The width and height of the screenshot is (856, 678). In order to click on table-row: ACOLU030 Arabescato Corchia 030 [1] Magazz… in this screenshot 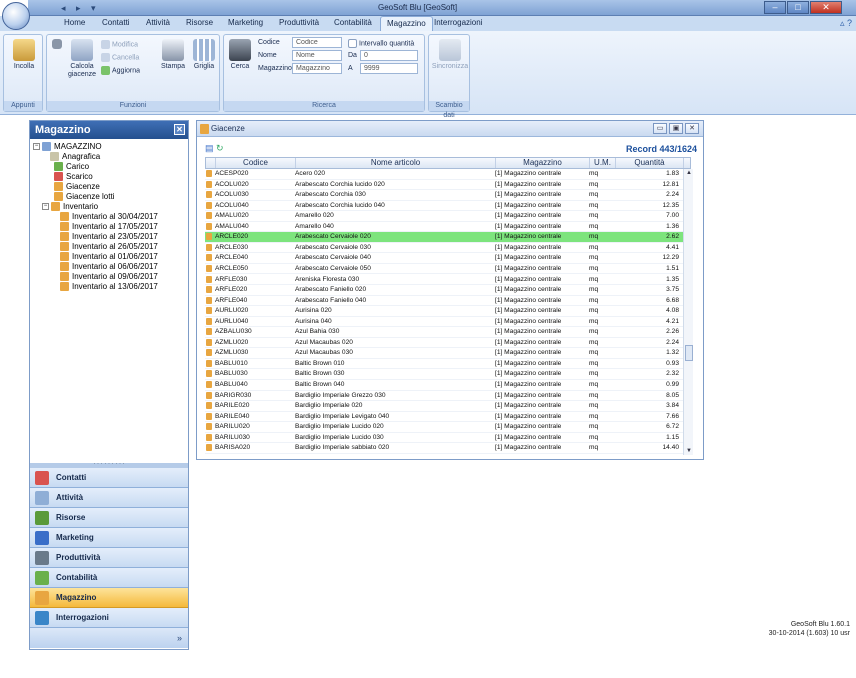, I will do `click(444, 195)`.